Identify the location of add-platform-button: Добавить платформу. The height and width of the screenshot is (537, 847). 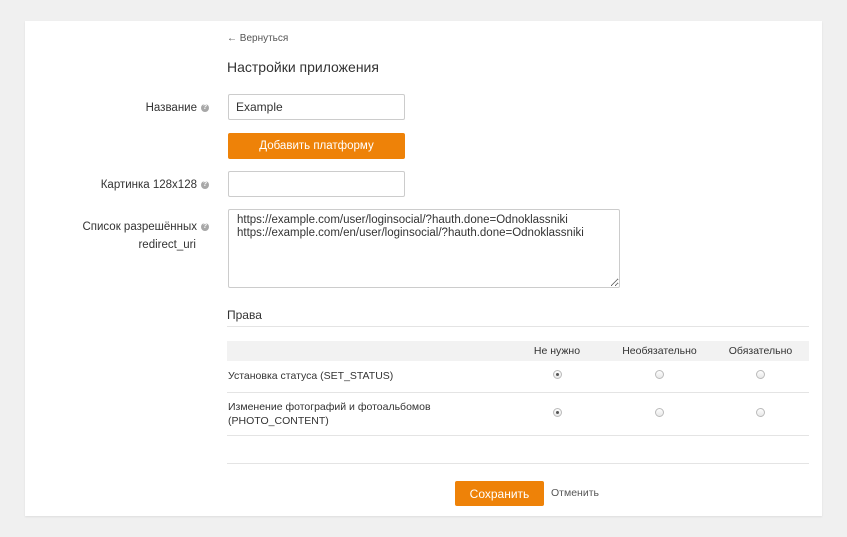
(316, 146).